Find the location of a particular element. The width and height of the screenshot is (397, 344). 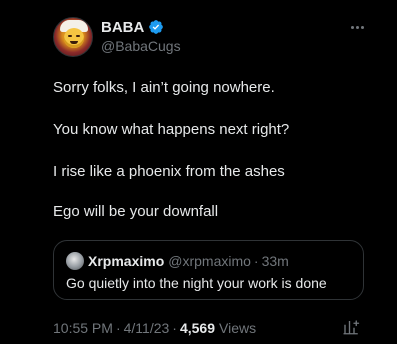

tweet-text-line: You know what happens next right? is located at coordinates (171, 129).